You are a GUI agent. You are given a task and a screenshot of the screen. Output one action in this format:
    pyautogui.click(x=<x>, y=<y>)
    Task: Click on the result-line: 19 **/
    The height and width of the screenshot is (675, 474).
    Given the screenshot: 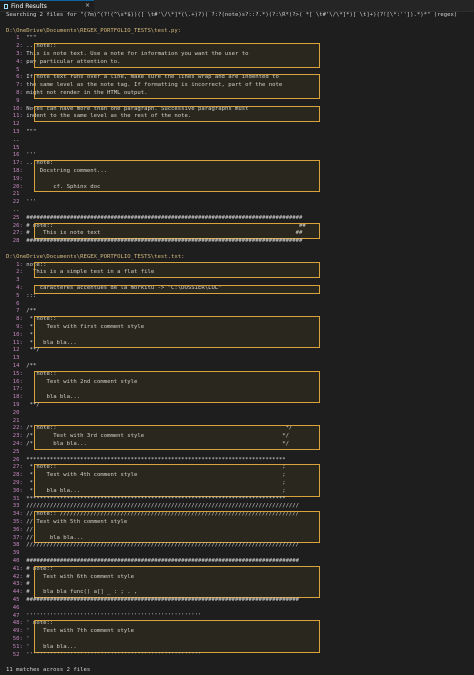 What is the action you would take?
    pyautogui.click(x=238, y=406)
    